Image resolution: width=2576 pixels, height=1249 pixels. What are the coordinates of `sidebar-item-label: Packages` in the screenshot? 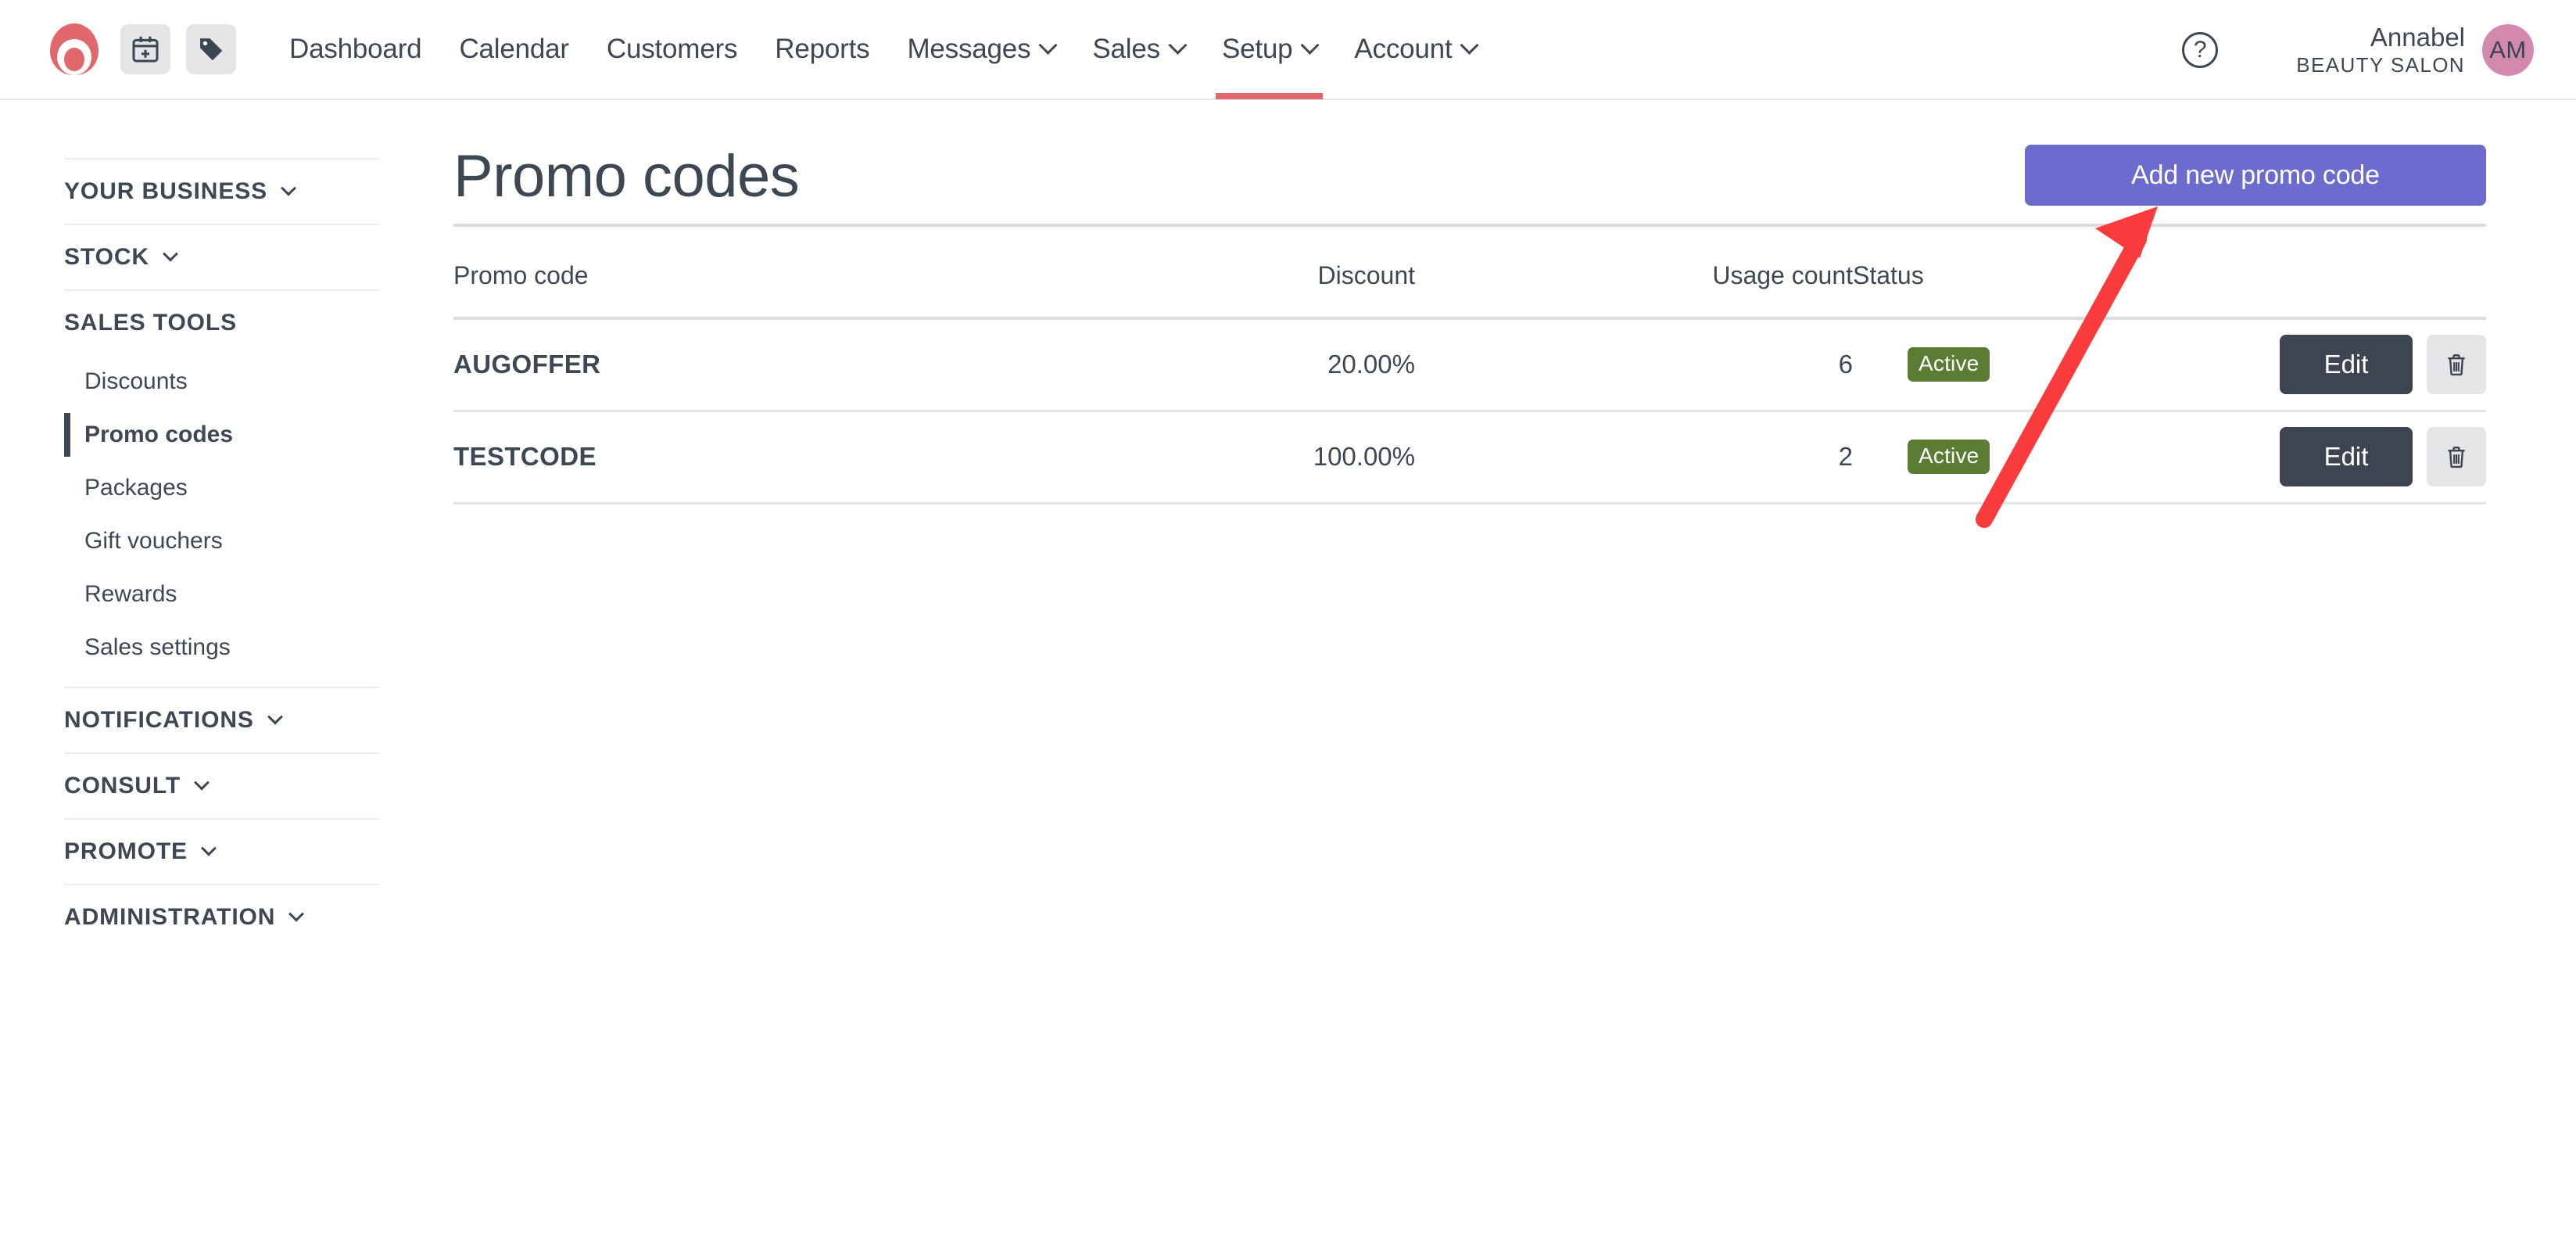 It's located at (136, 488).